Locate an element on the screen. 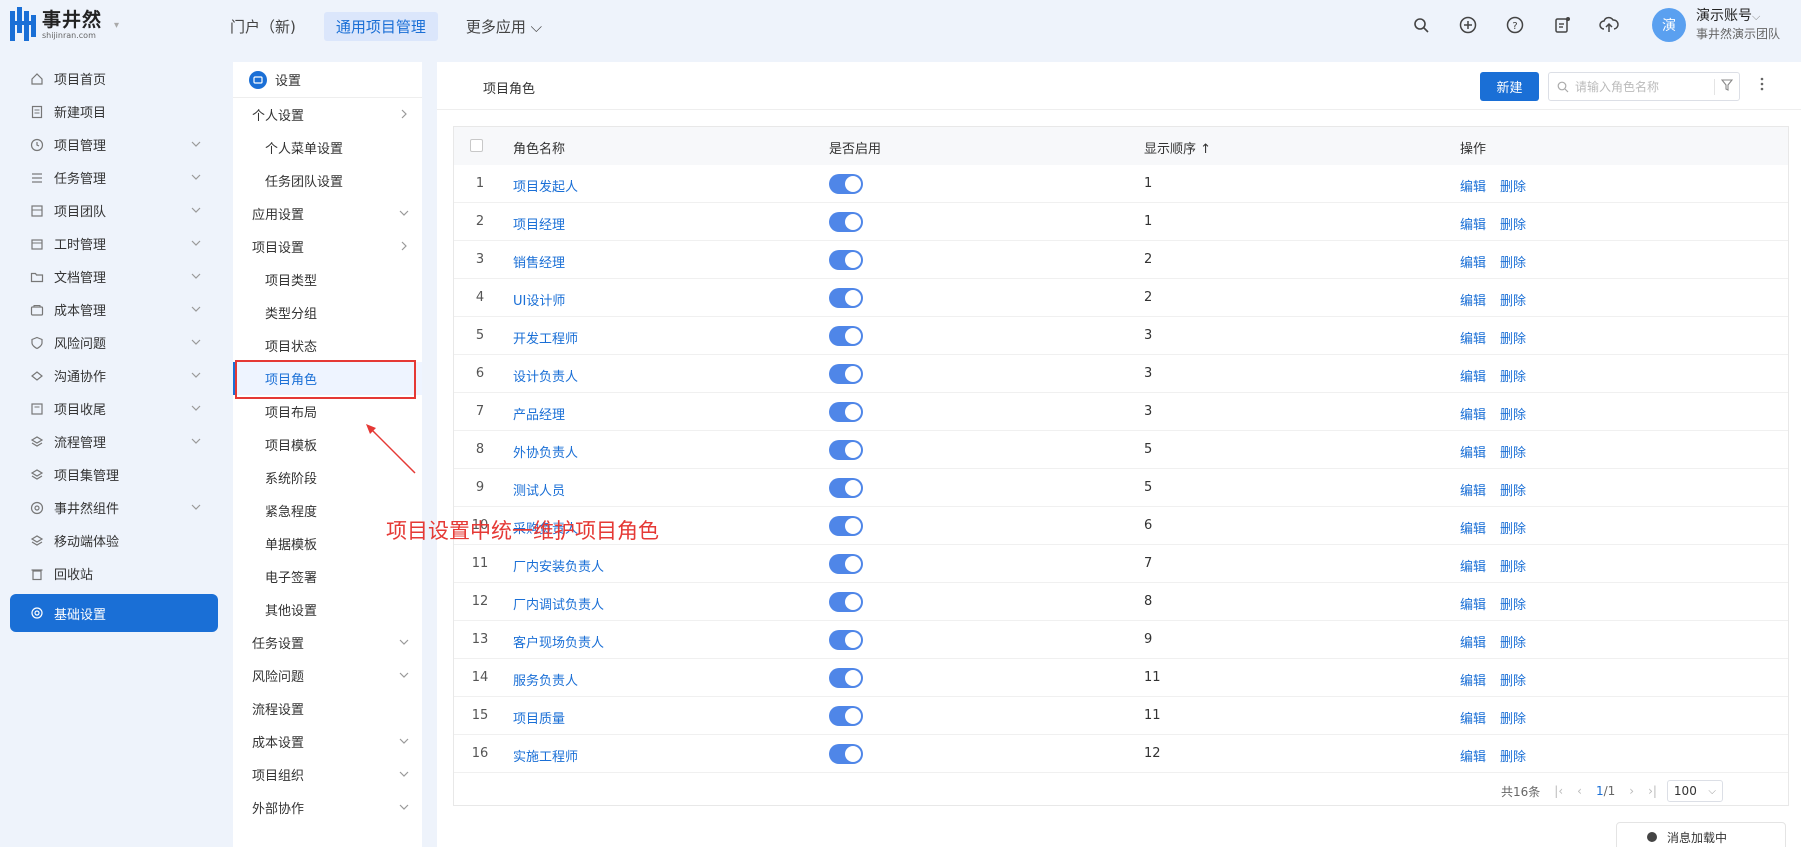  settings-item-4: 项目设置 is located at coordinates (327, 246).